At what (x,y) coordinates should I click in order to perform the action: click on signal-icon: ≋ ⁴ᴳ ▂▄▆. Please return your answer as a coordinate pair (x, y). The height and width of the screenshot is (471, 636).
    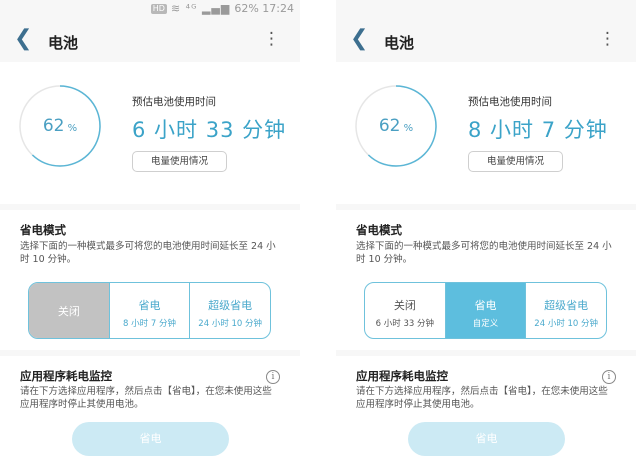
    Looking at the image, I should click on (200, 8).